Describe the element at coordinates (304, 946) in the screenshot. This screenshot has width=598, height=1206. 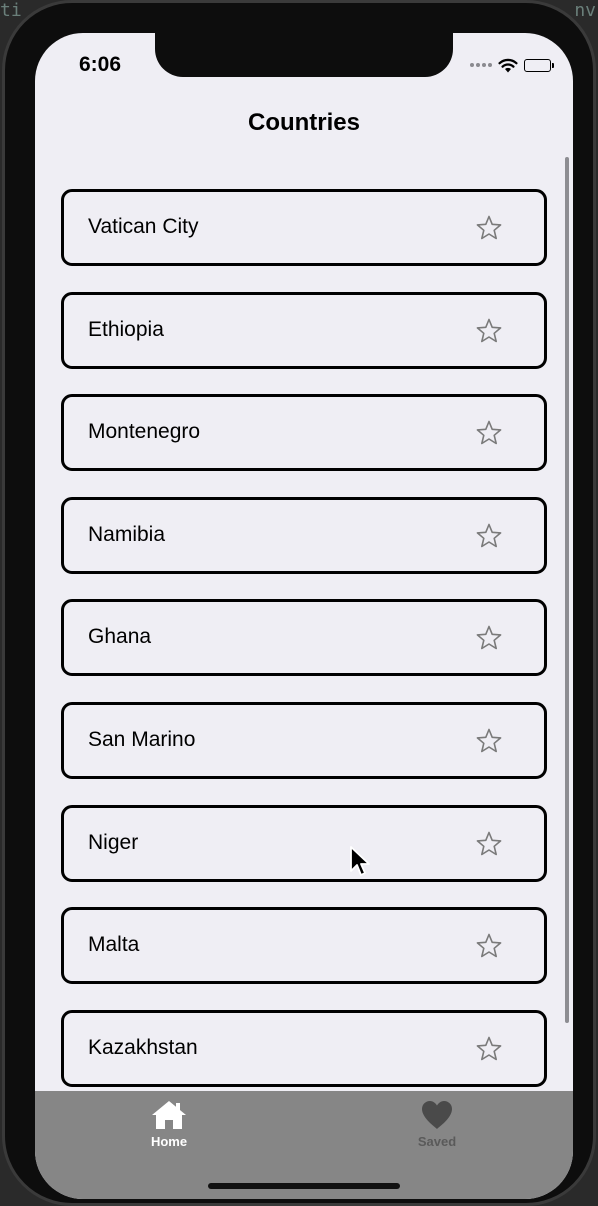
I see `country-row: Malta` at that location.